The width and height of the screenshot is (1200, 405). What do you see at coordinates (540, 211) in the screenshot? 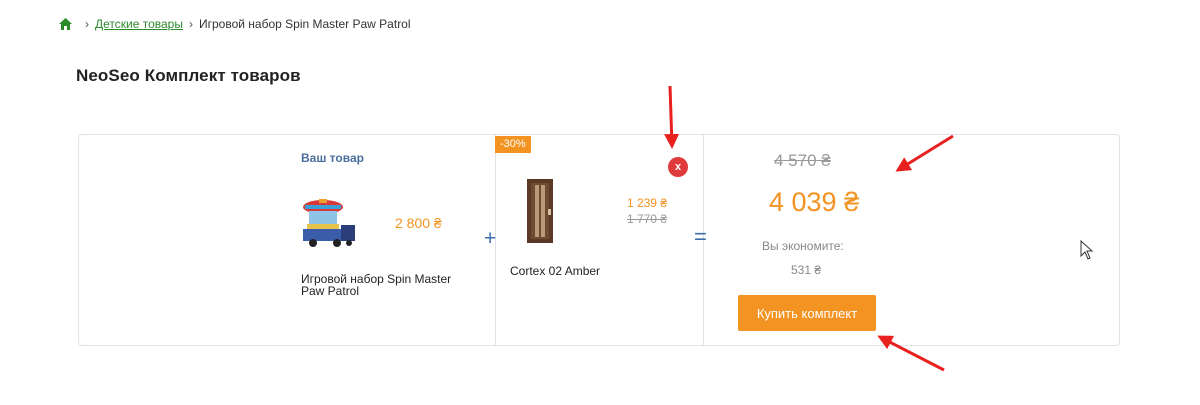
I see `door-image` at bounding box center [540, 211].